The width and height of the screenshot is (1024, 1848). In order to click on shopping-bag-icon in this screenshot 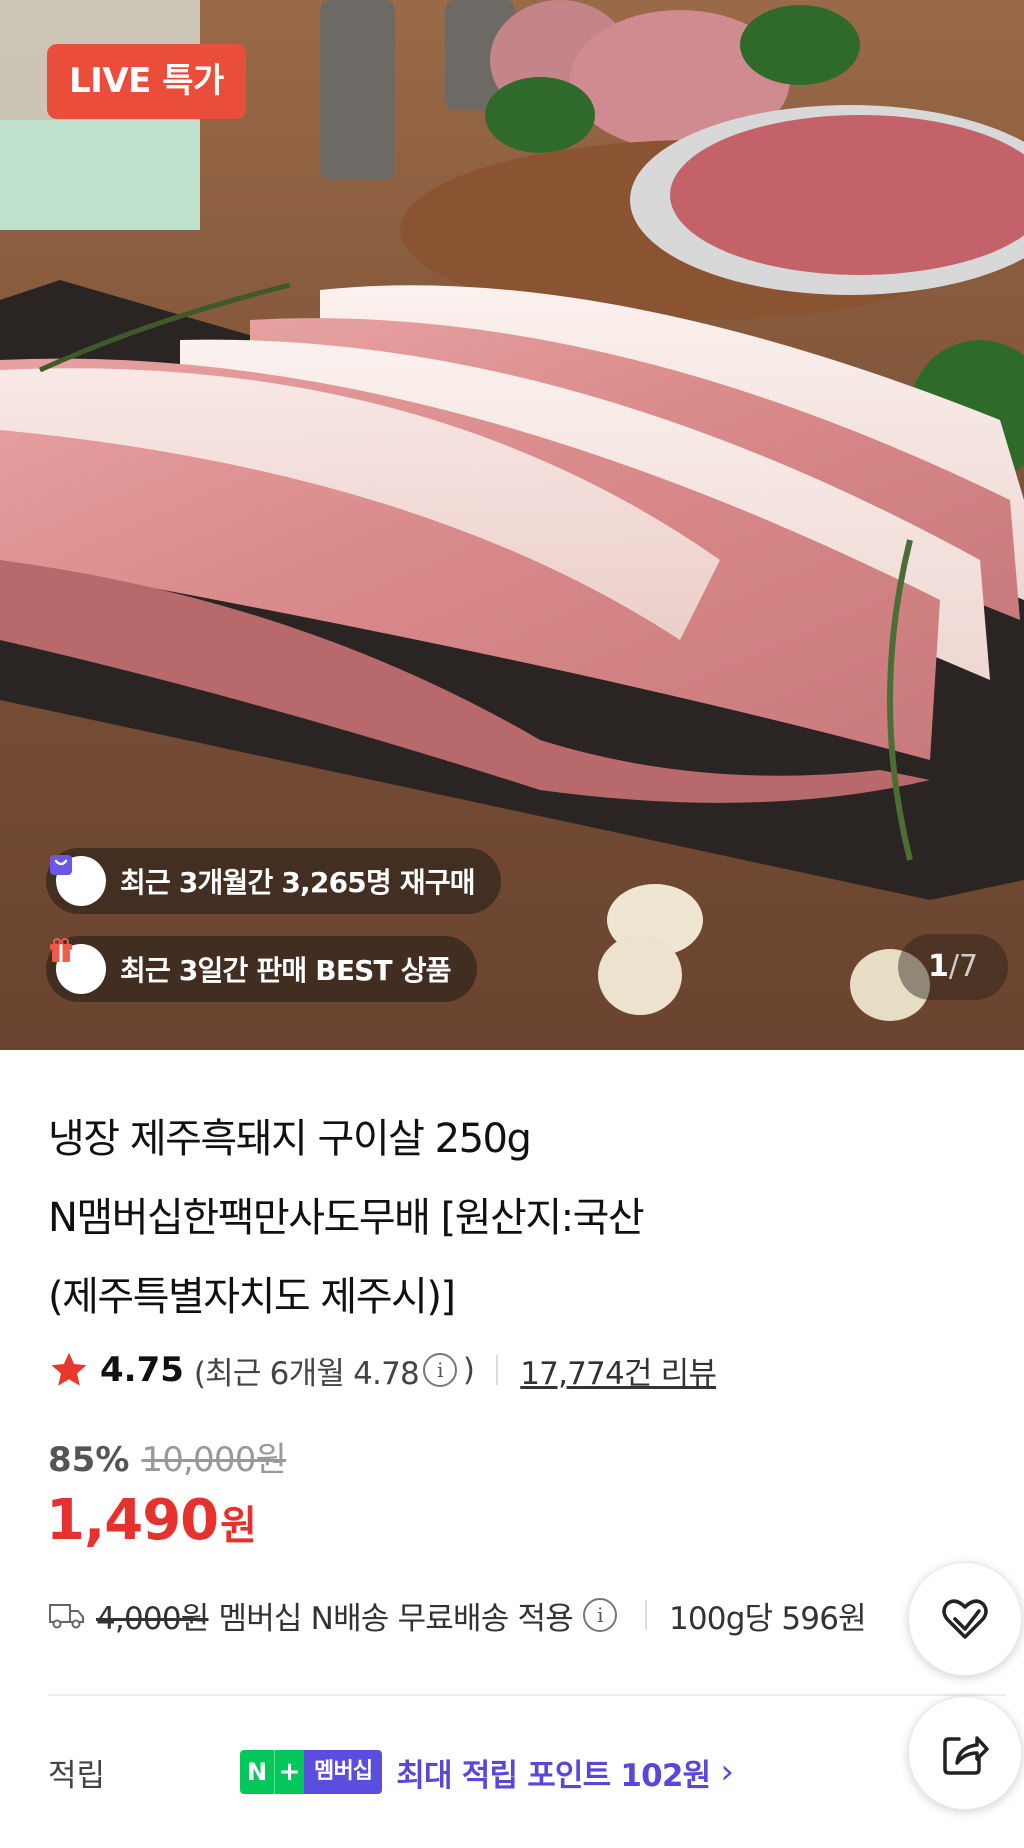, I will do `click(78, 880)`.